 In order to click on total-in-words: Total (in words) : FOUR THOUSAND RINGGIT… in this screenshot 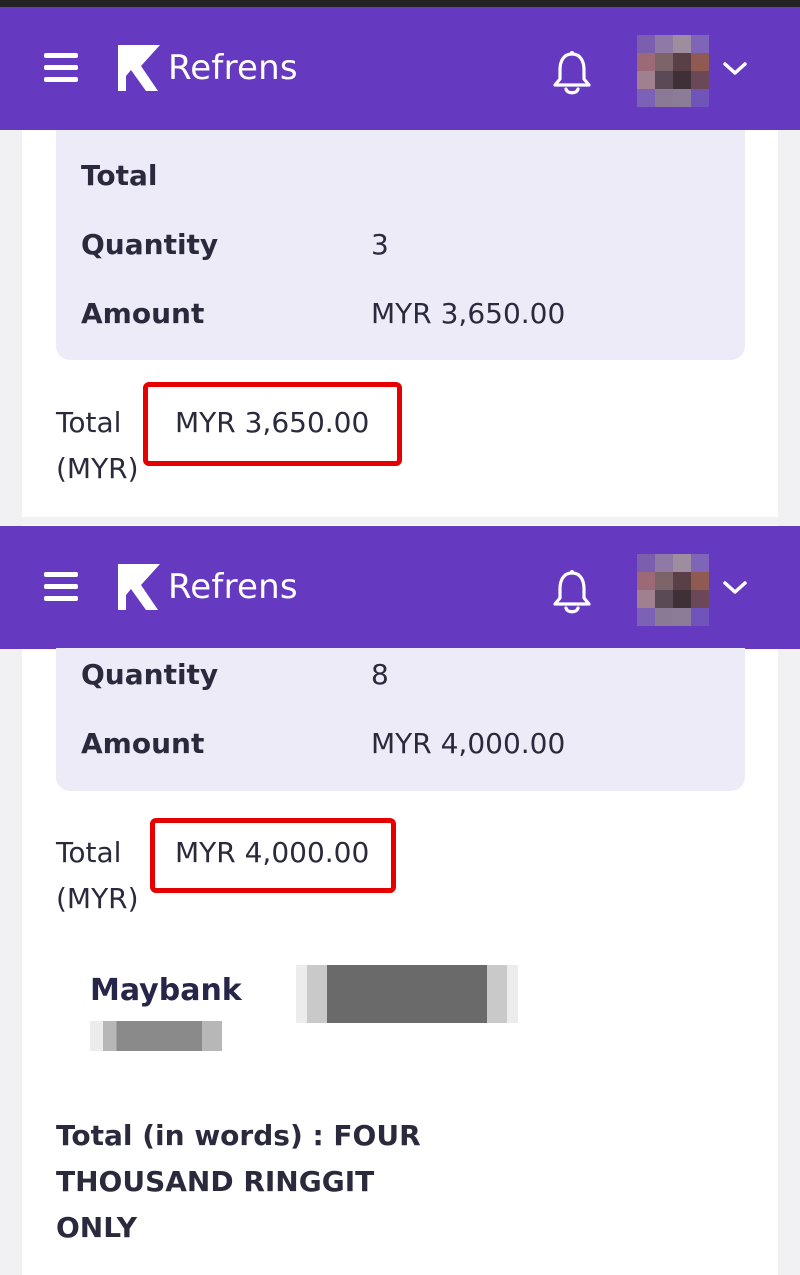, I will do `click(238, 1181)`.